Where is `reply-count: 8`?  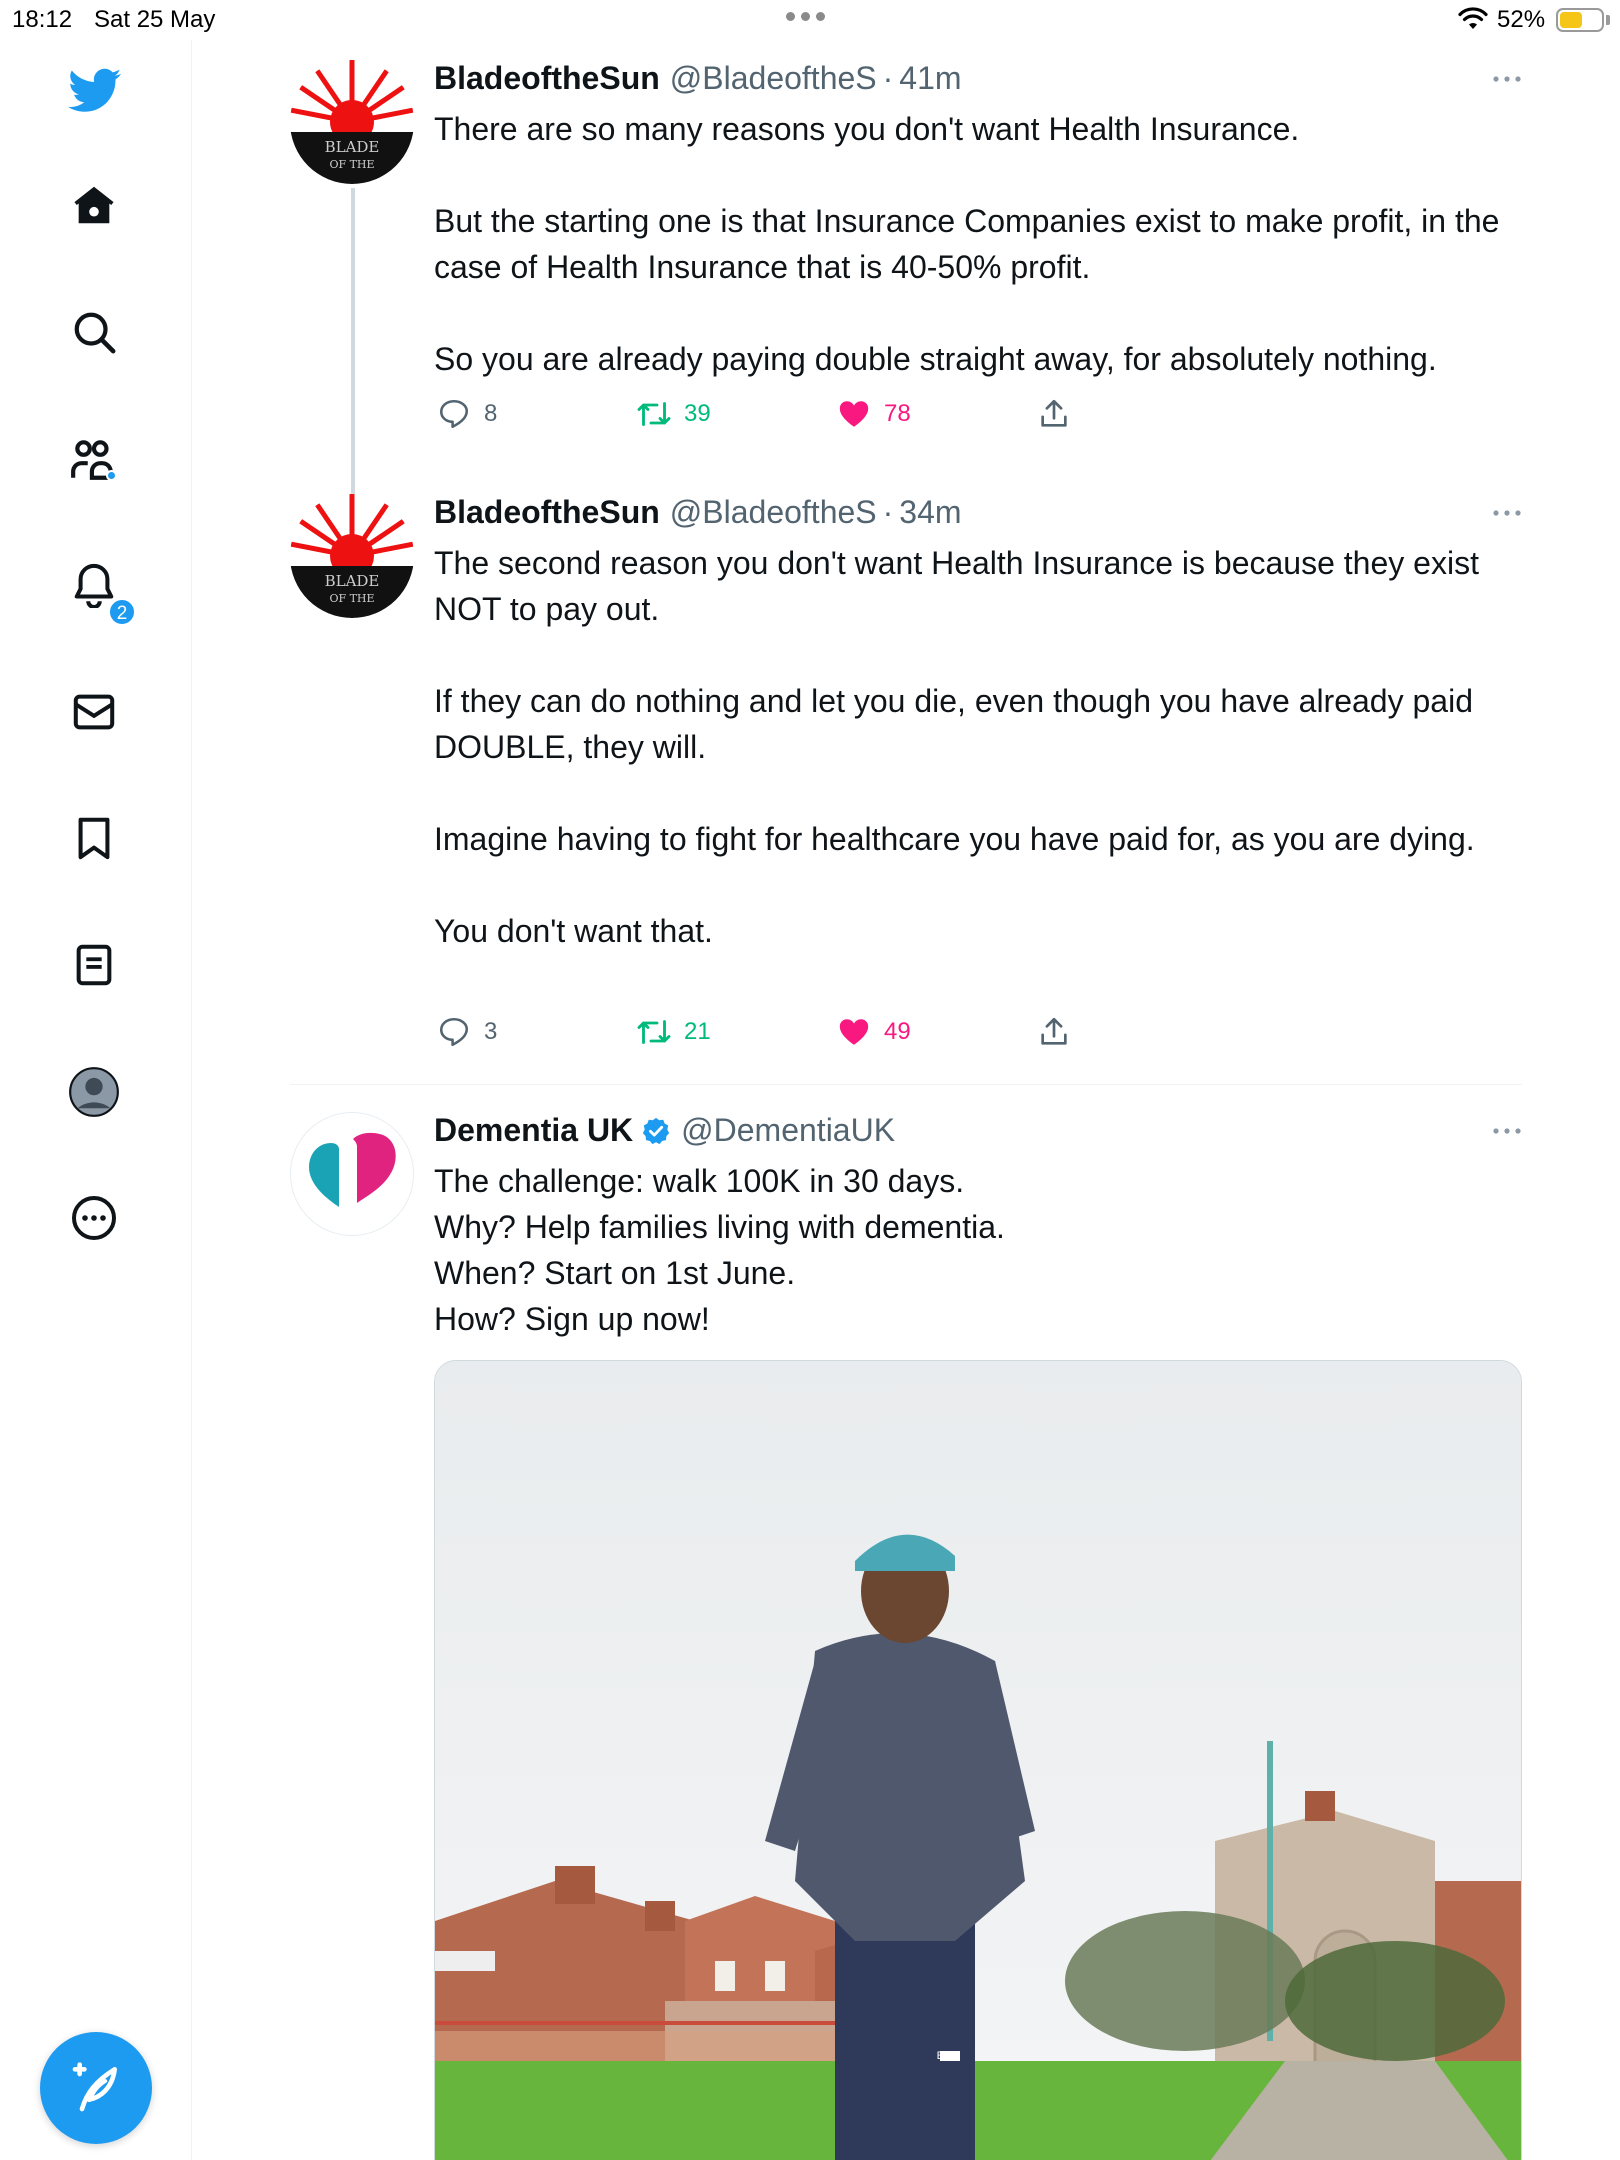 reply-count: 8 is located at coordinates (491, 413).